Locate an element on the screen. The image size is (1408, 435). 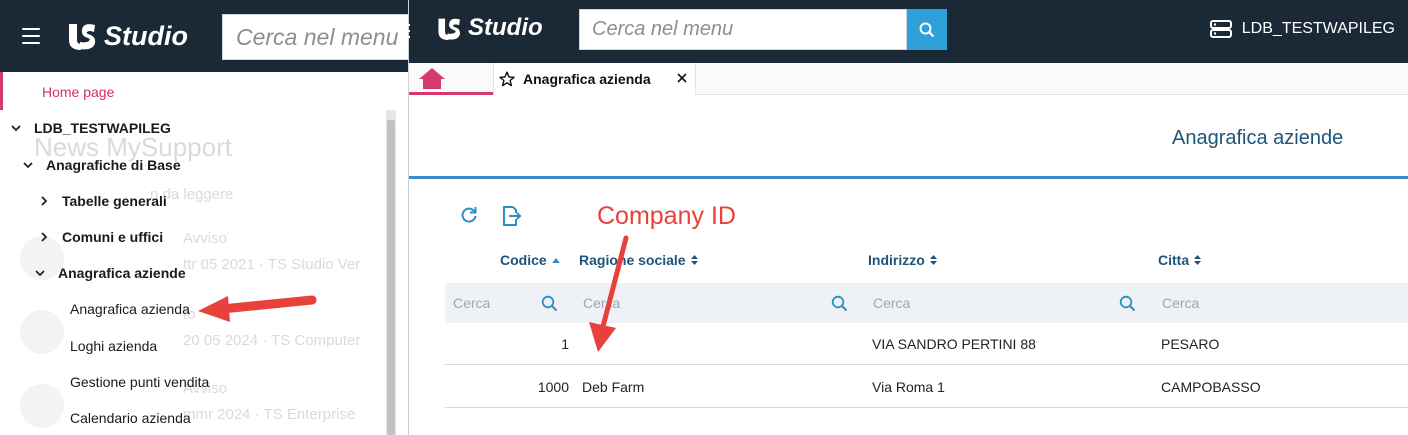
menu-search-button is located at coordinates (927, 29).